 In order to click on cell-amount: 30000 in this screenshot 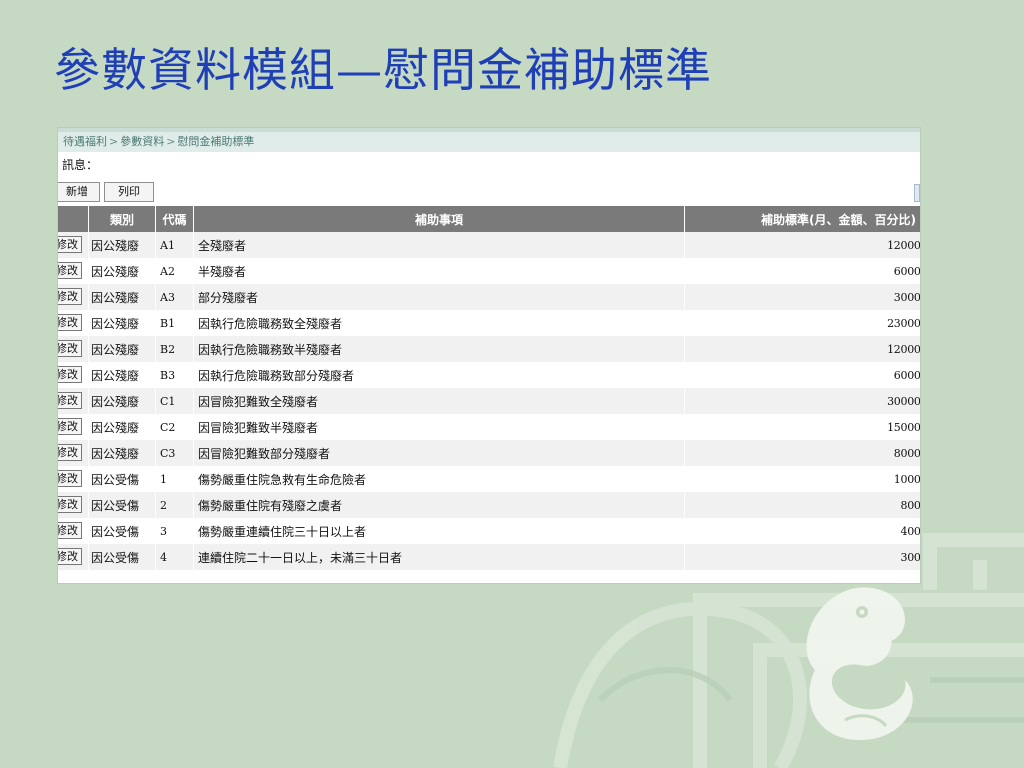, I will do `click(802, 557)`.